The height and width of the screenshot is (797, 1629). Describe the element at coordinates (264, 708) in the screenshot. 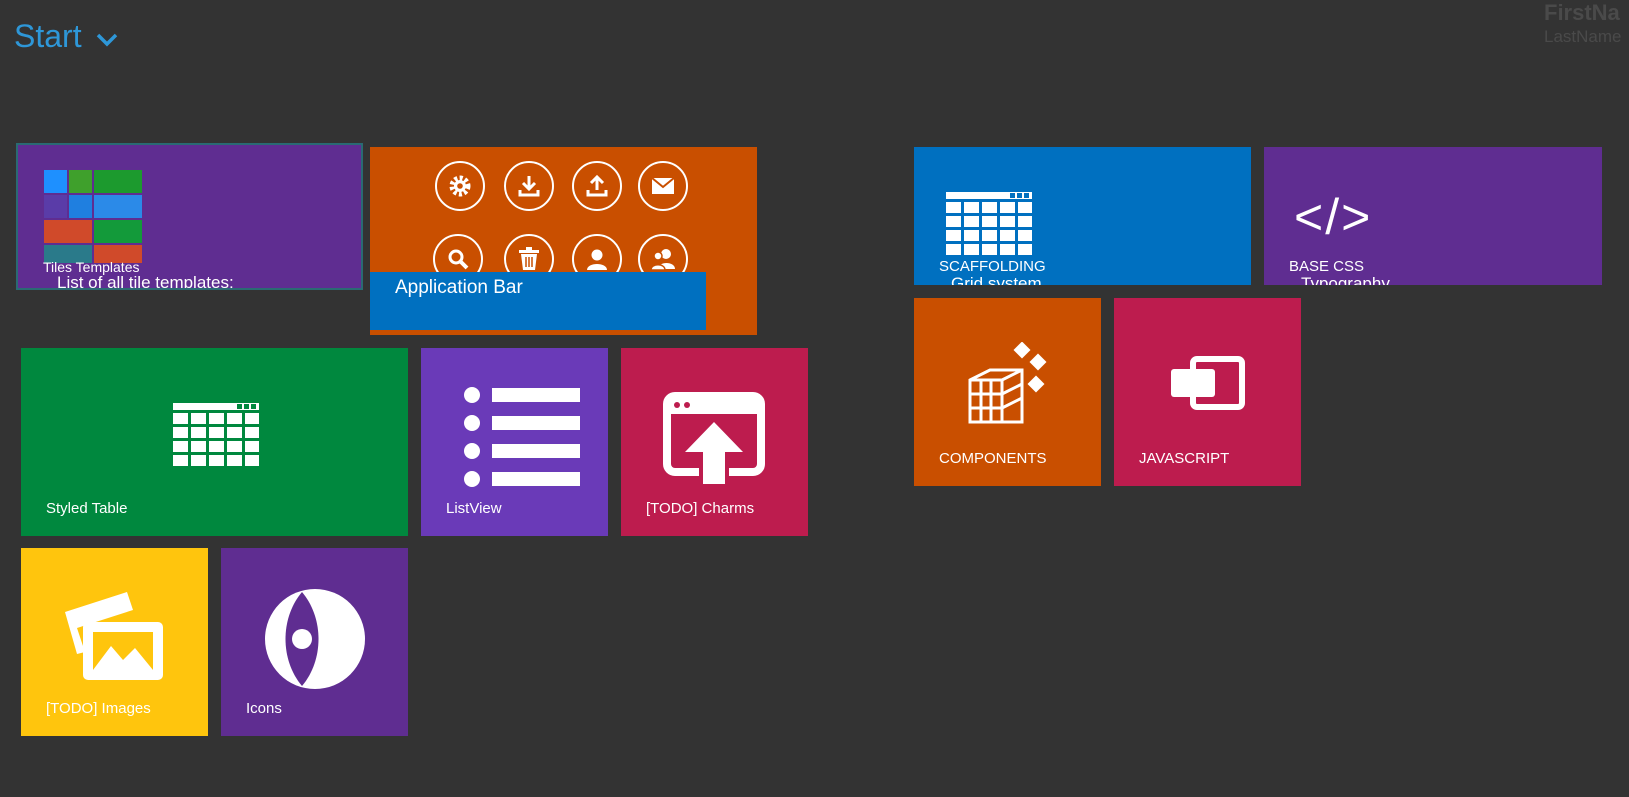

I see `tile-label: Icons` at that location.